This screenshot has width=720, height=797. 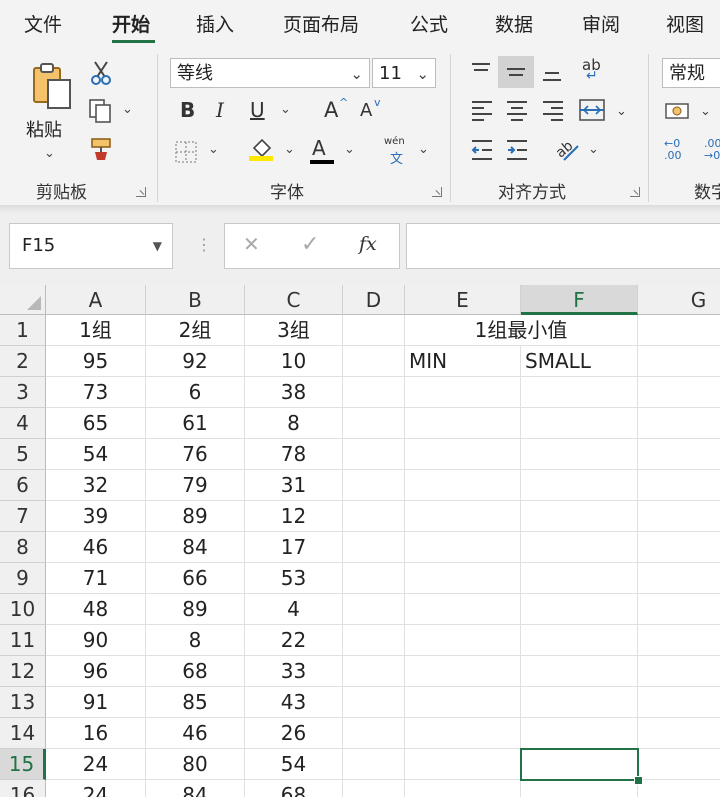 I want to click on border-icon, so click(x=186, y=152).